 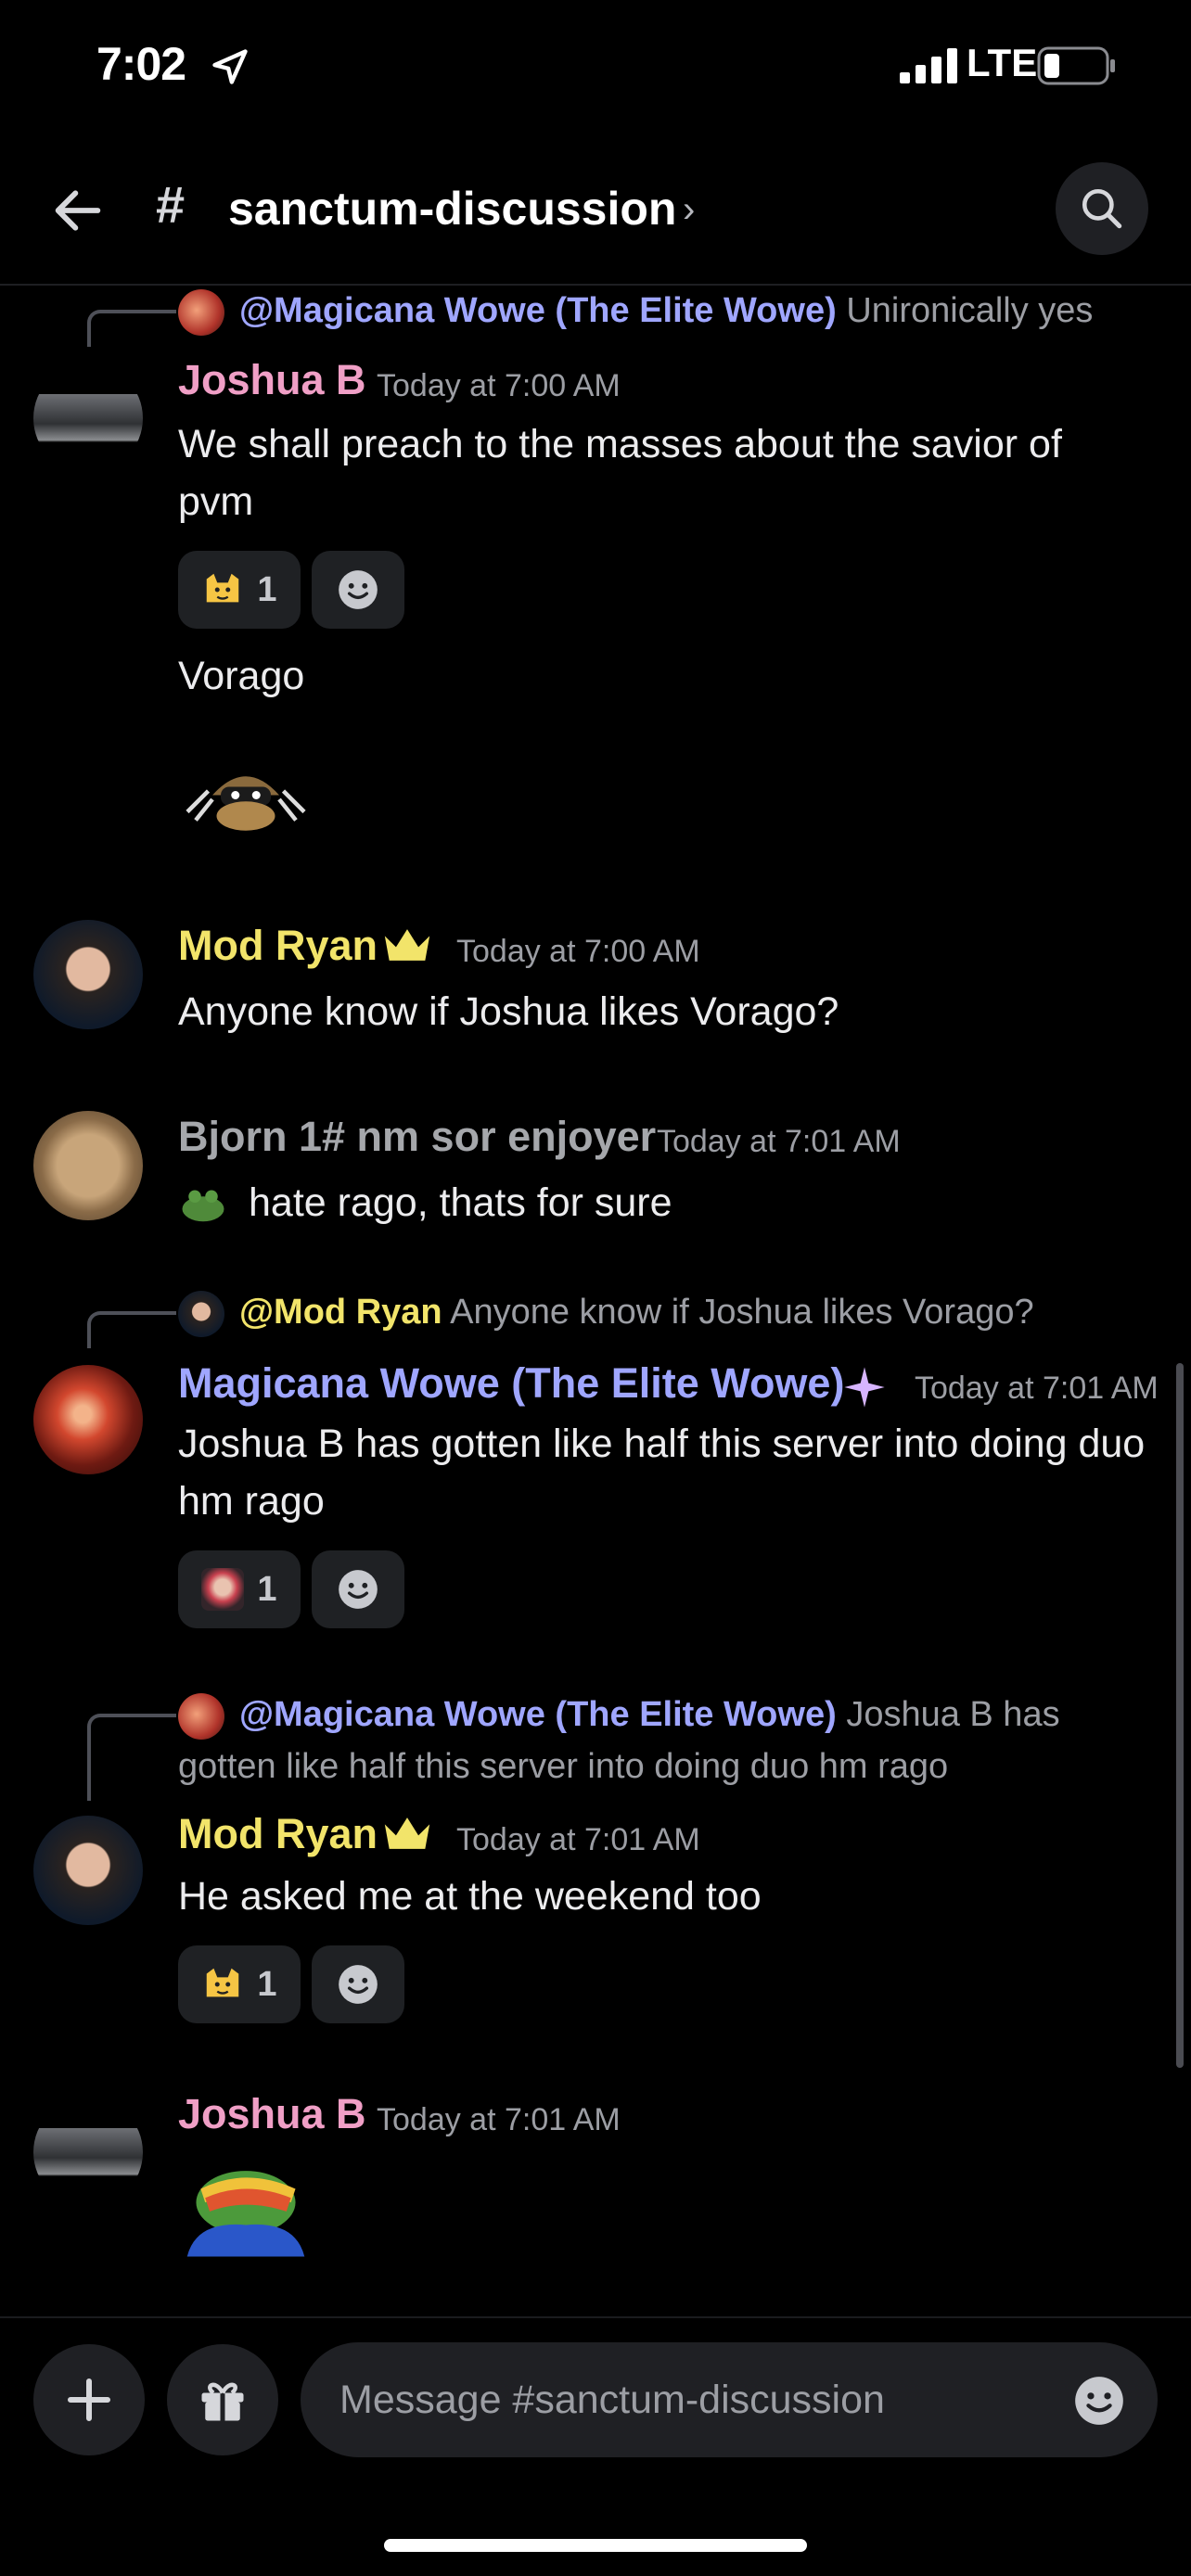 I want to click on search-button, so click(x=1102, y=208).